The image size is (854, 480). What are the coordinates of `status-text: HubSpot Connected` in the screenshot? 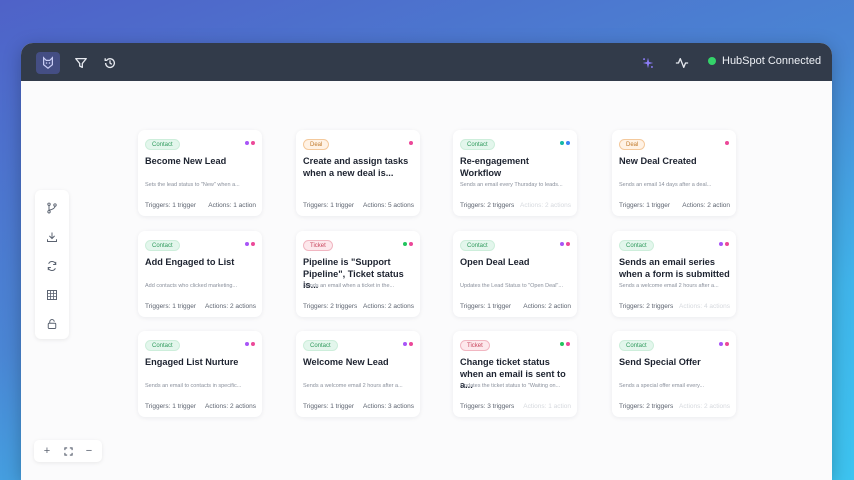 It's located at (772, 61).